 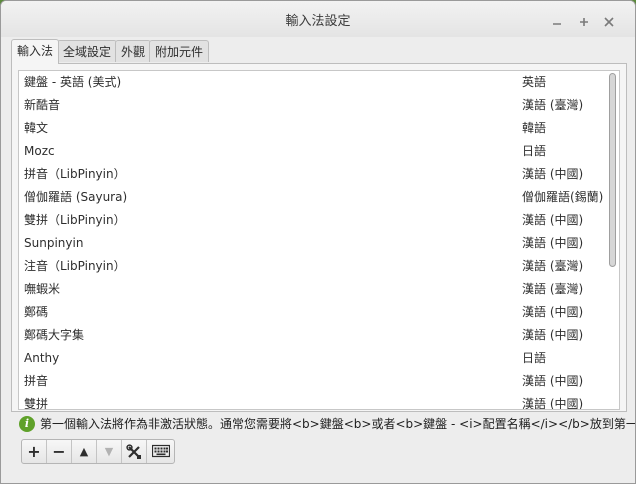 I want to click on move-up-button: ▲, so click(x=84, y=451).